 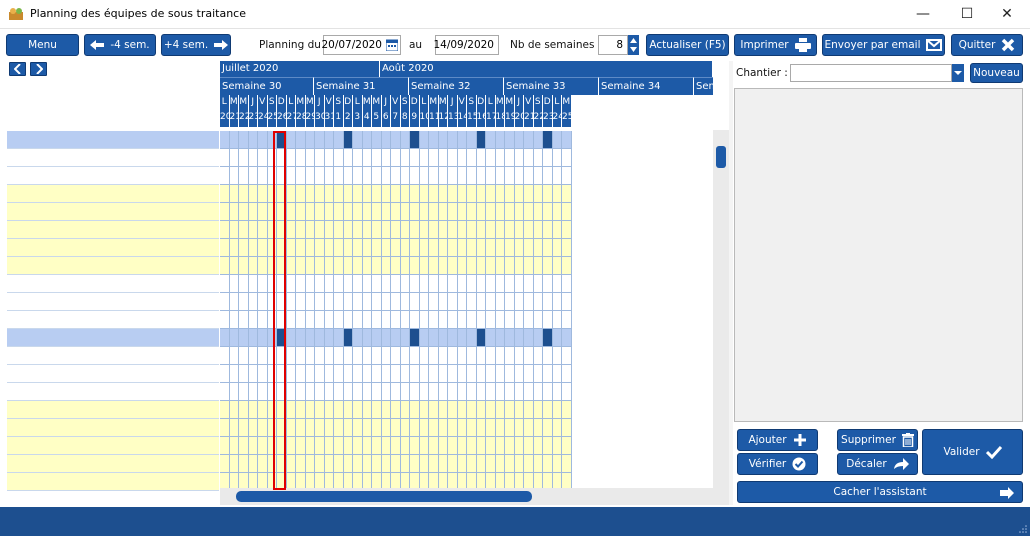 What do you see at coordinates (777, 464) in the screenshot?
I see `verifier-button: Vérifier` at bounding box center [777, 464].